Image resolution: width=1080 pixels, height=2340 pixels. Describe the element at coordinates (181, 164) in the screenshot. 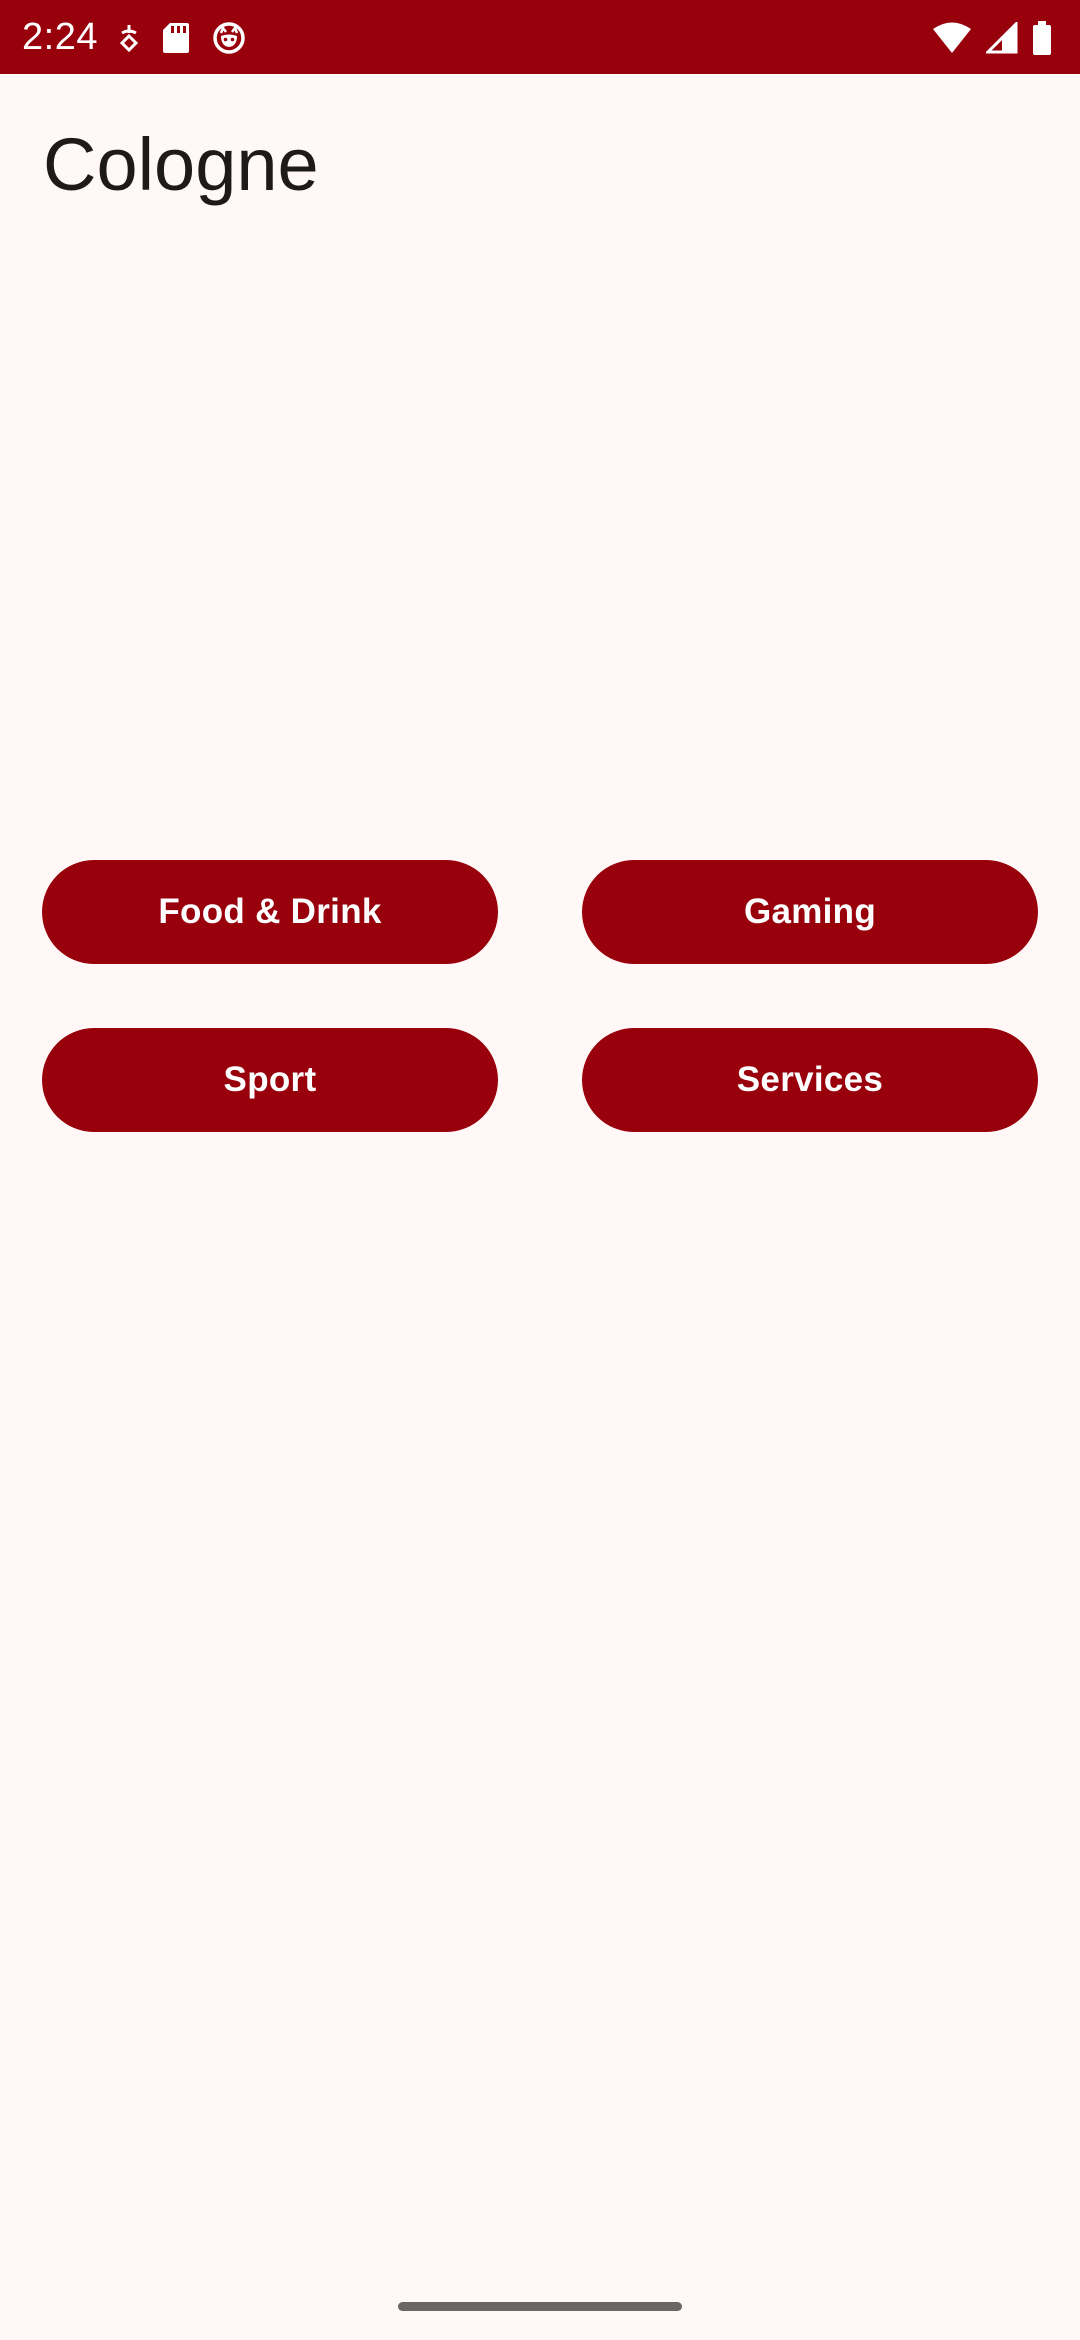

I see `page-title: Cologne` at that location.